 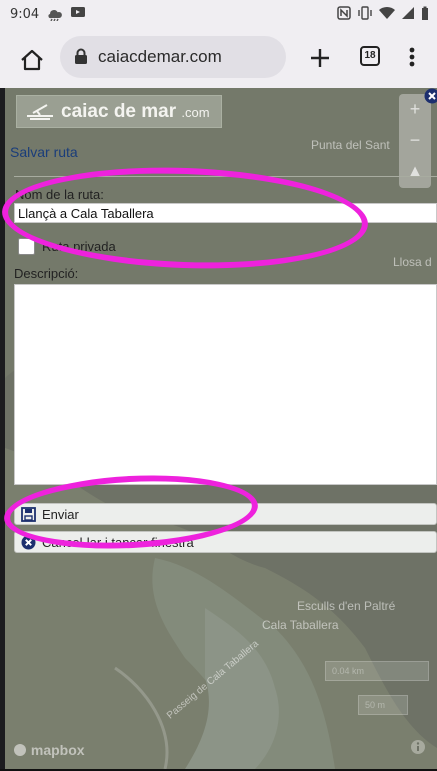 I want to click on nfc-icon, so click(x=344, y=13).